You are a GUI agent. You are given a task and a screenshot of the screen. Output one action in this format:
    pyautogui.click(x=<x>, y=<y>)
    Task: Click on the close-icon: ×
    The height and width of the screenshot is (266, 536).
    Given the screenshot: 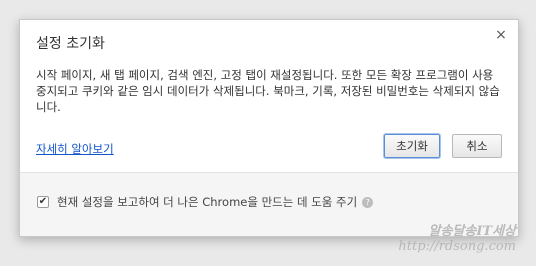 What is the action you would take?
    pyautogui.click(x=501, y=35)
    